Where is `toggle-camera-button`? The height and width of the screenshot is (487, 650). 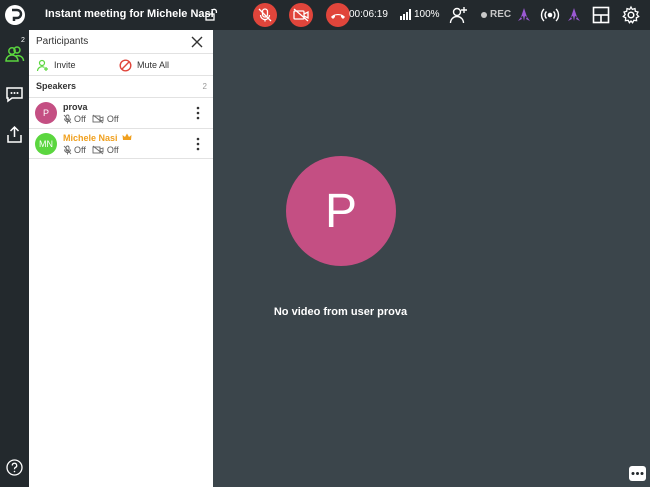 toggle-camera-button is located at coordinates (301, 15).